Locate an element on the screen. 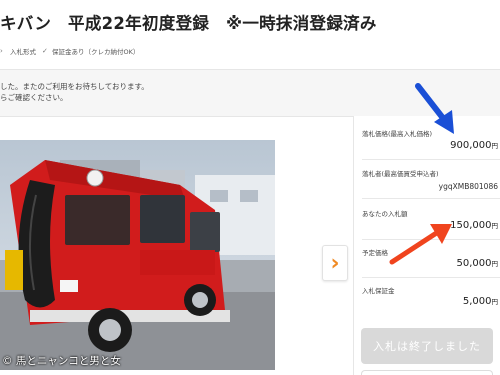  auction-type: › 入札形式 is located at coordinates (18, 51).